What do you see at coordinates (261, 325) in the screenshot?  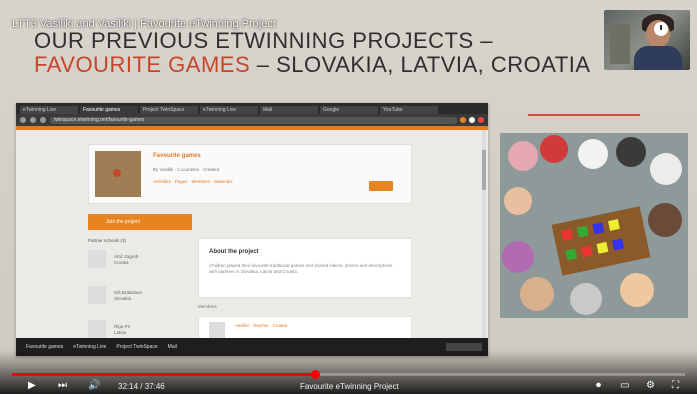 I see `member-text: Vasiliki · Teacher · Croatia` at bounding box center [261, 325].